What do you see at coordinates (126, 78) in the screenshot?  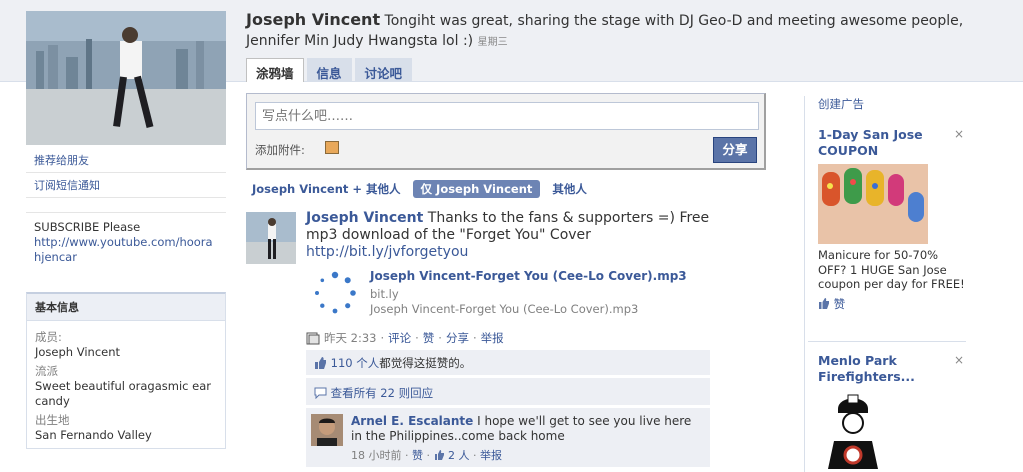 I see `profile-photo` at bounding box center [126, 78].